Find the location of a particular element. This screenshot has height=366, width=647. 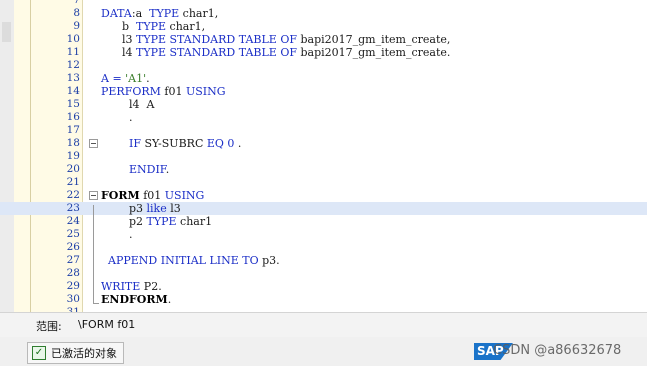

scope-value: \FORM f01 is located at coordinates (107, 324).